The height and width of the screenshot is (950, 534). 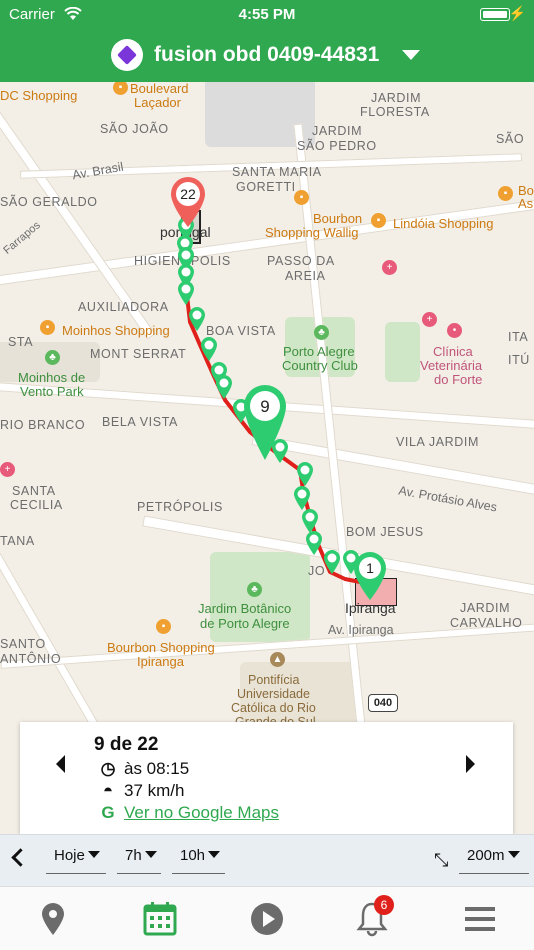 What do you see at coordinates (264, 406) in the screenshot?
I see `pin-current-label: 9` at bounding box center [264, 406].